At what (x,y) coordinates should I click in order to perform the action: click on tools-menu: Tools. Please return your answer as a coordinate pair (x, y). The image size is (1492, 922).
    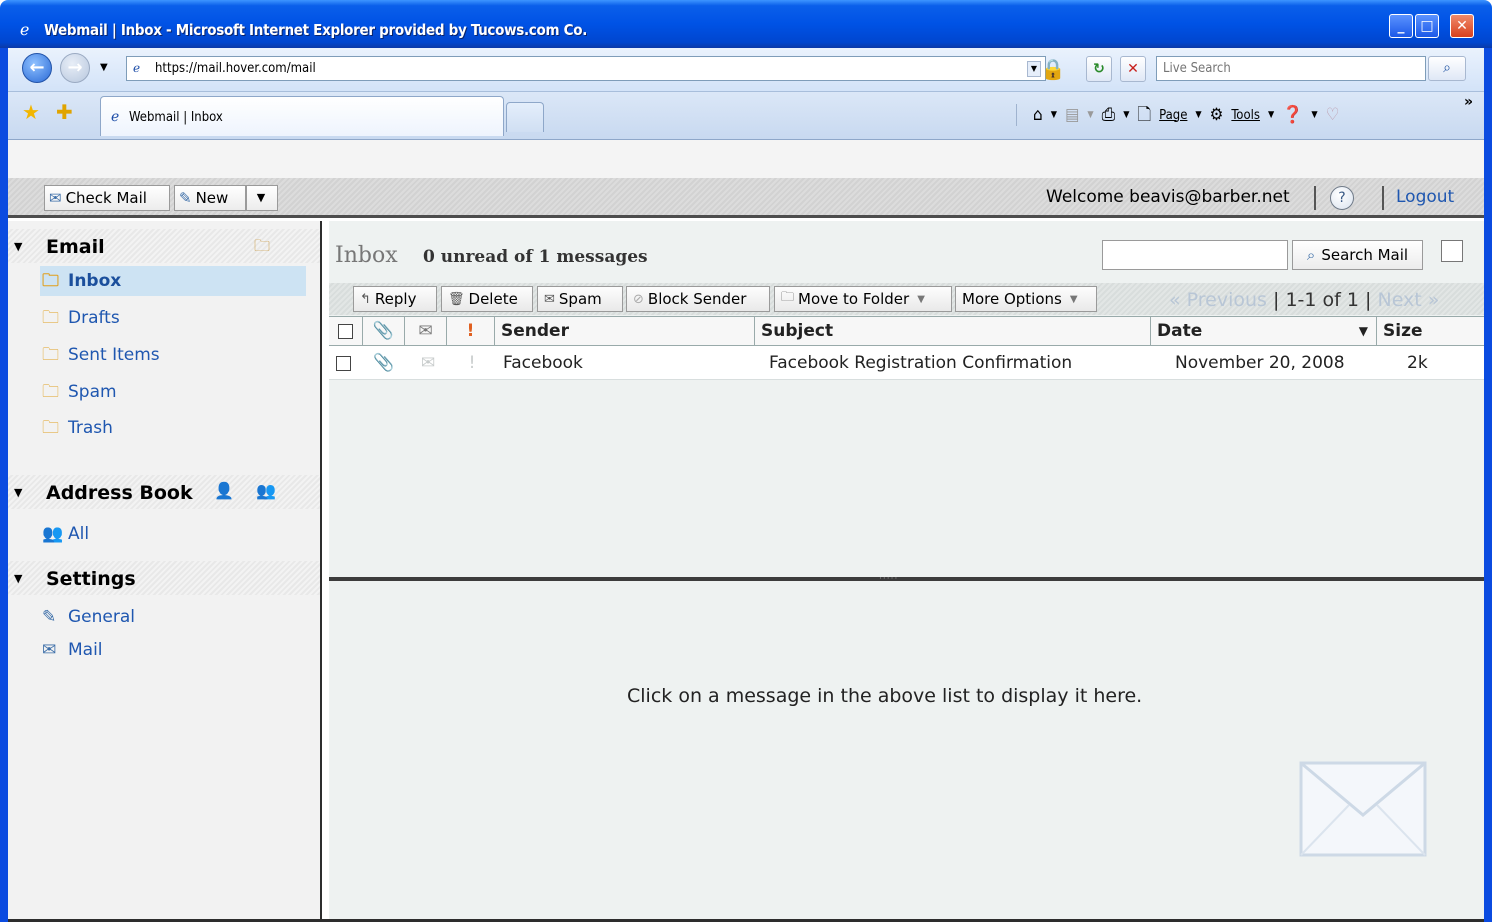
    Looking at the image, I should click on (1245, 115).